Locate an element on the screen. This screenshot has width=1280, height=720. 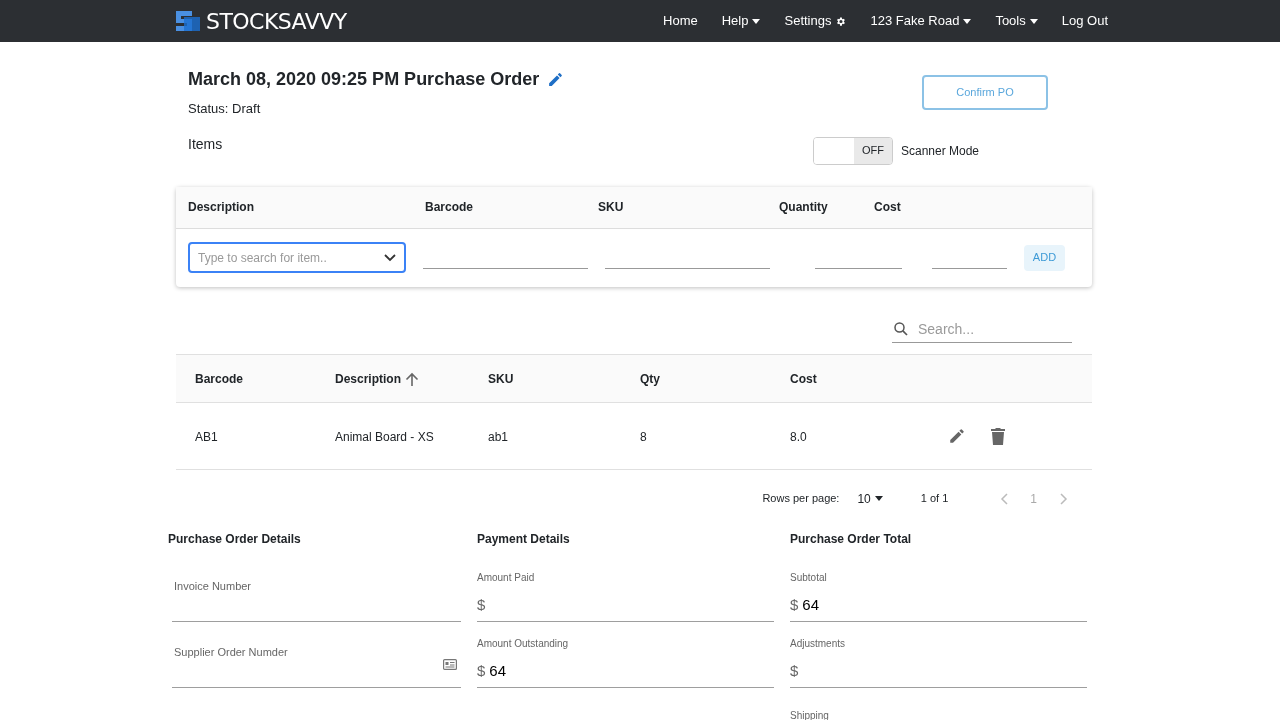
toggle-state: OFF is located at coordinates (872, 150).